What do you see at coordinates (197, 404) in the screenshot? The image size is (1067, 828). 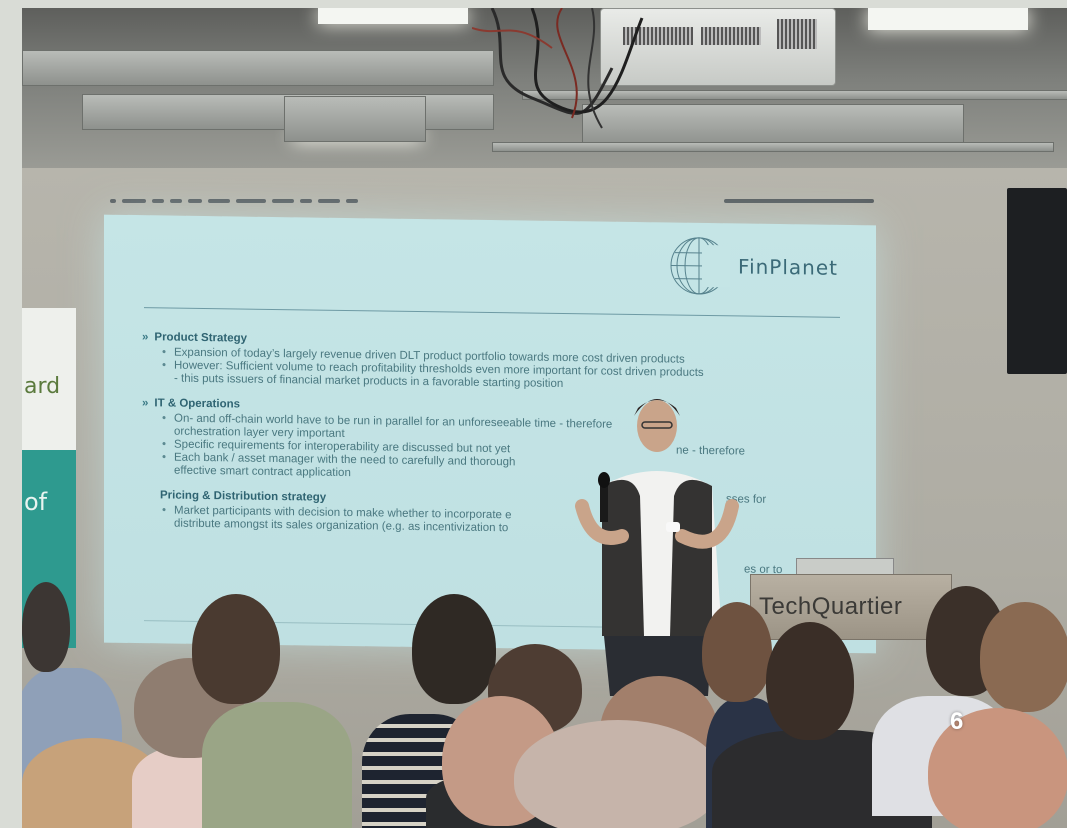 I see `section-title: IT & Operations` at bounding box center [197, 404].